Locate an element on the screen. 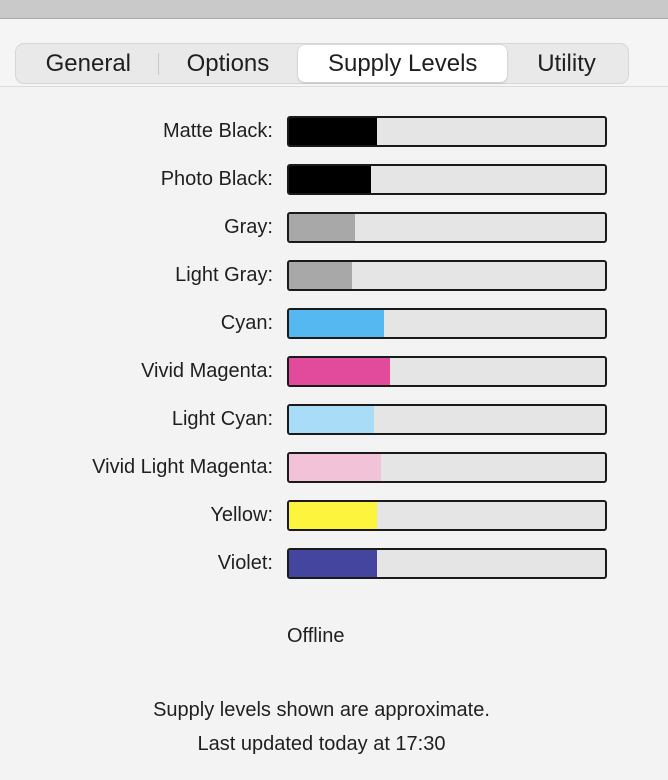 This screenshot has width=668, height=780. supply-row-vivid-magenta: Vivid Magenta: is located at coordinates (334, 371).